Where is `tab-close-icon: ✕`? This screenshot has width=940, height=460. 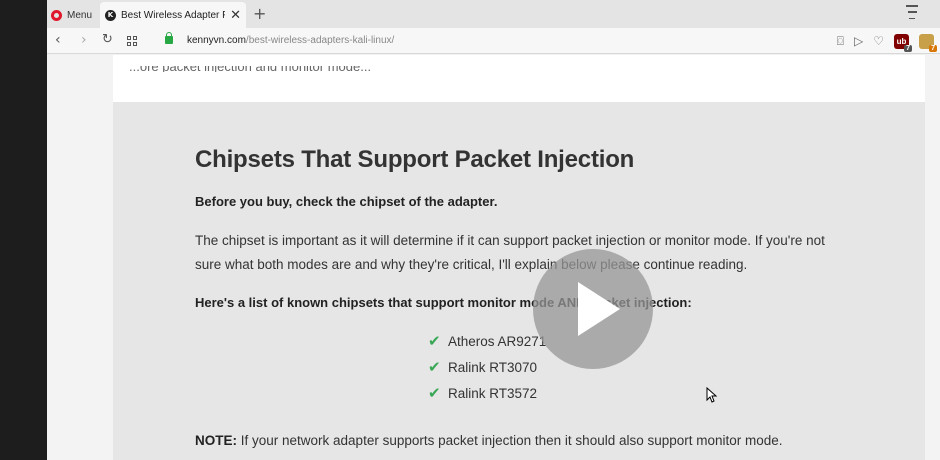 tab-close-icon: ✕ is located at coordinates (235, 15).